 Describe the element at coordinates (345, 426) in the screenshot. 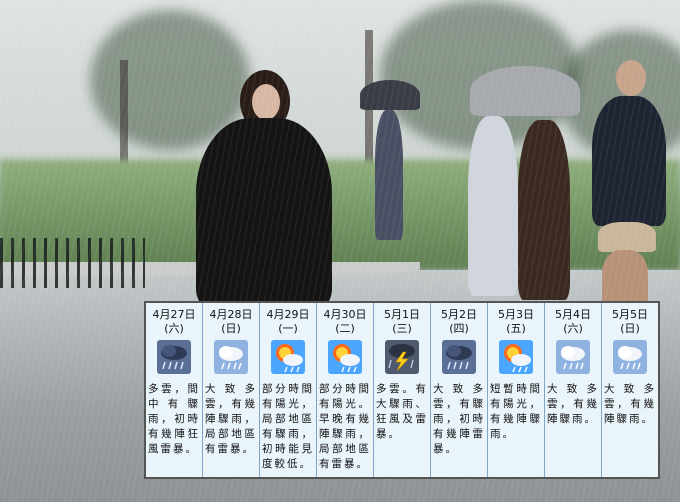

I see `forecast-description: 部分時間有陽光。早晚有幾陣驟雨，局部地區有雷暴。` at that location.